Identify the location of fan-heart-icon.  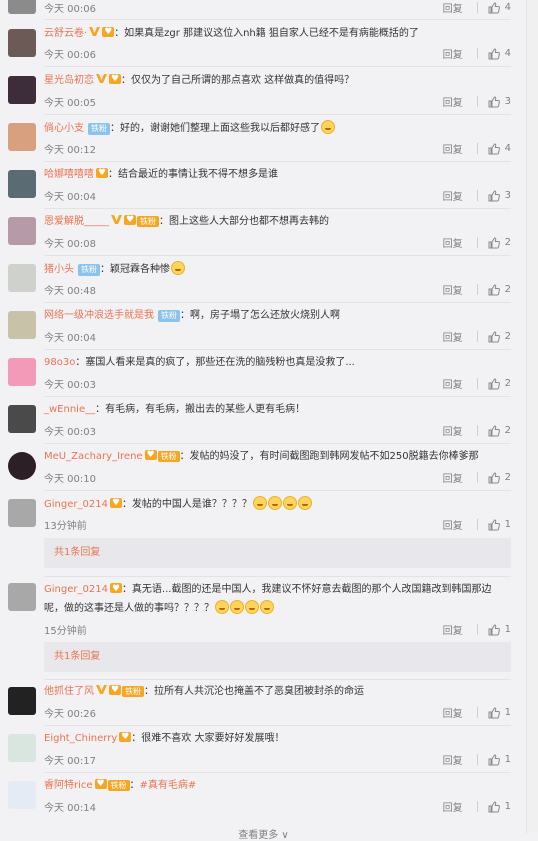
(115, 589).